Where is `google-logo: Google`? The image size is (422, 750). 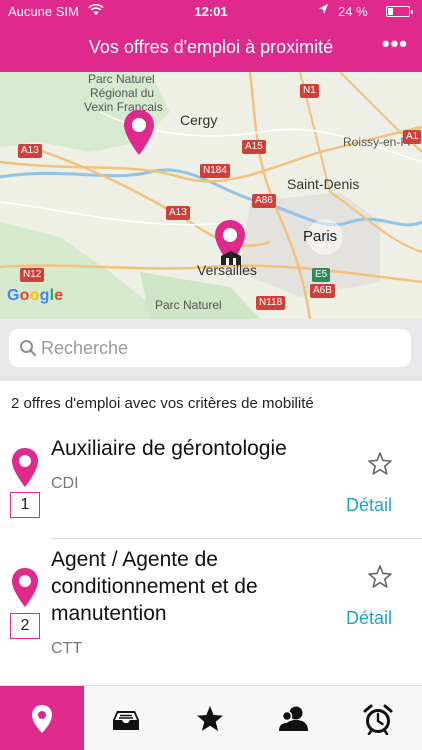 google-logo: Google is located at coordinates (35, 295).